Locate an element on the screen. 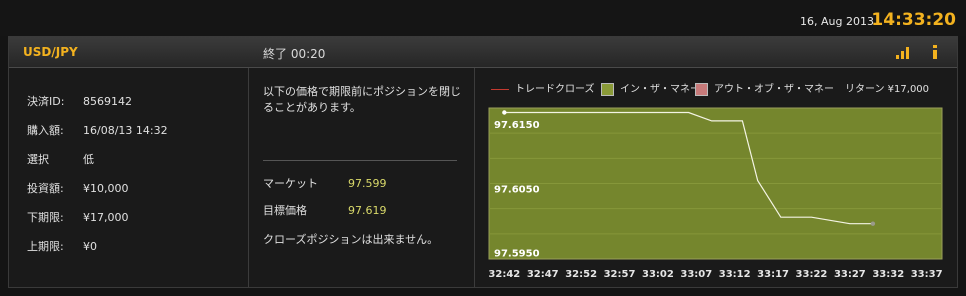  detail-row: 選択 低 is located at coordinates (60, 159).